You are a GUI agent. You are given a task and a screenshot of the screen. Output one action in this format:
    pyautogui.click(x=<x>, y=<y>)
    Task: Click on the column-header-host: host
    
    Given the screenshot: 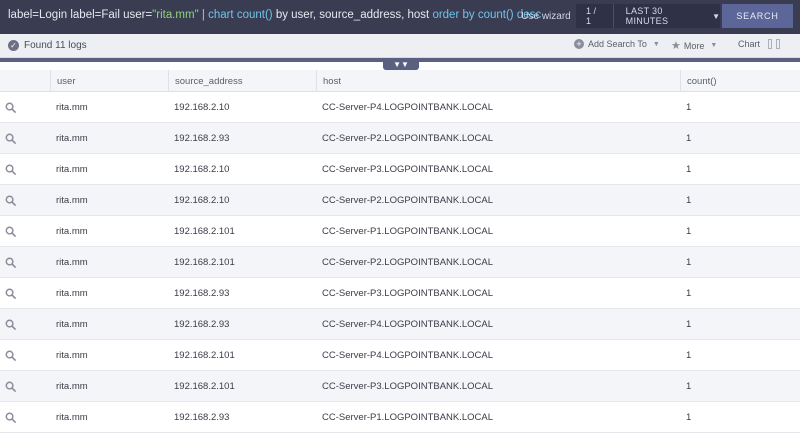 What is the action you would take?
    pyautogui.click(x=498, y=81)
    